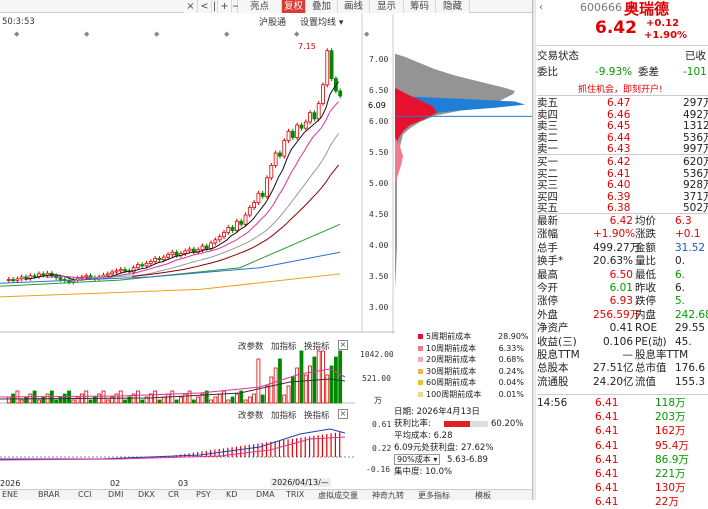 This screenshot has width=708, height=509. I want to click on stat-row: 净资产 0.41 ROE 29.55, so click(622, 328).